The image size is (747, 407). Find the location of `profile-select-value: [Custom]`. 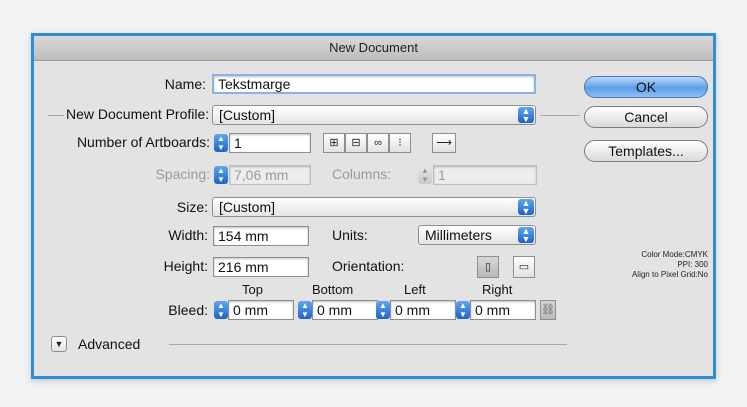

profile-select-value: [Custom] is located at coordinates (247, 115).